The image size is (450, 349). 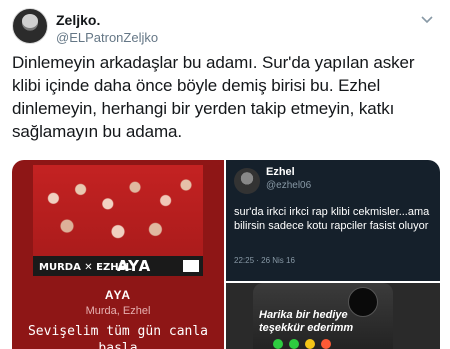 What do you see at coordinates (264, 260) in the screenshot?
I see `quoted-tweet-time: 22:25 · 26 Nis 16` at bounding box center [264, 260].